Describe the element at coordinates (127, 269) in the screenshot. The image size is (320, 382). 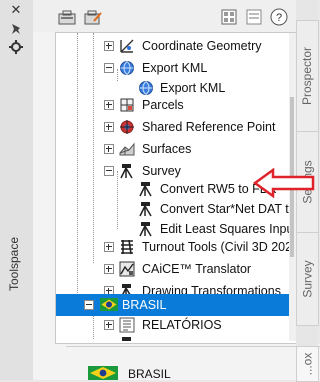
I see `caice-icon` at that location.